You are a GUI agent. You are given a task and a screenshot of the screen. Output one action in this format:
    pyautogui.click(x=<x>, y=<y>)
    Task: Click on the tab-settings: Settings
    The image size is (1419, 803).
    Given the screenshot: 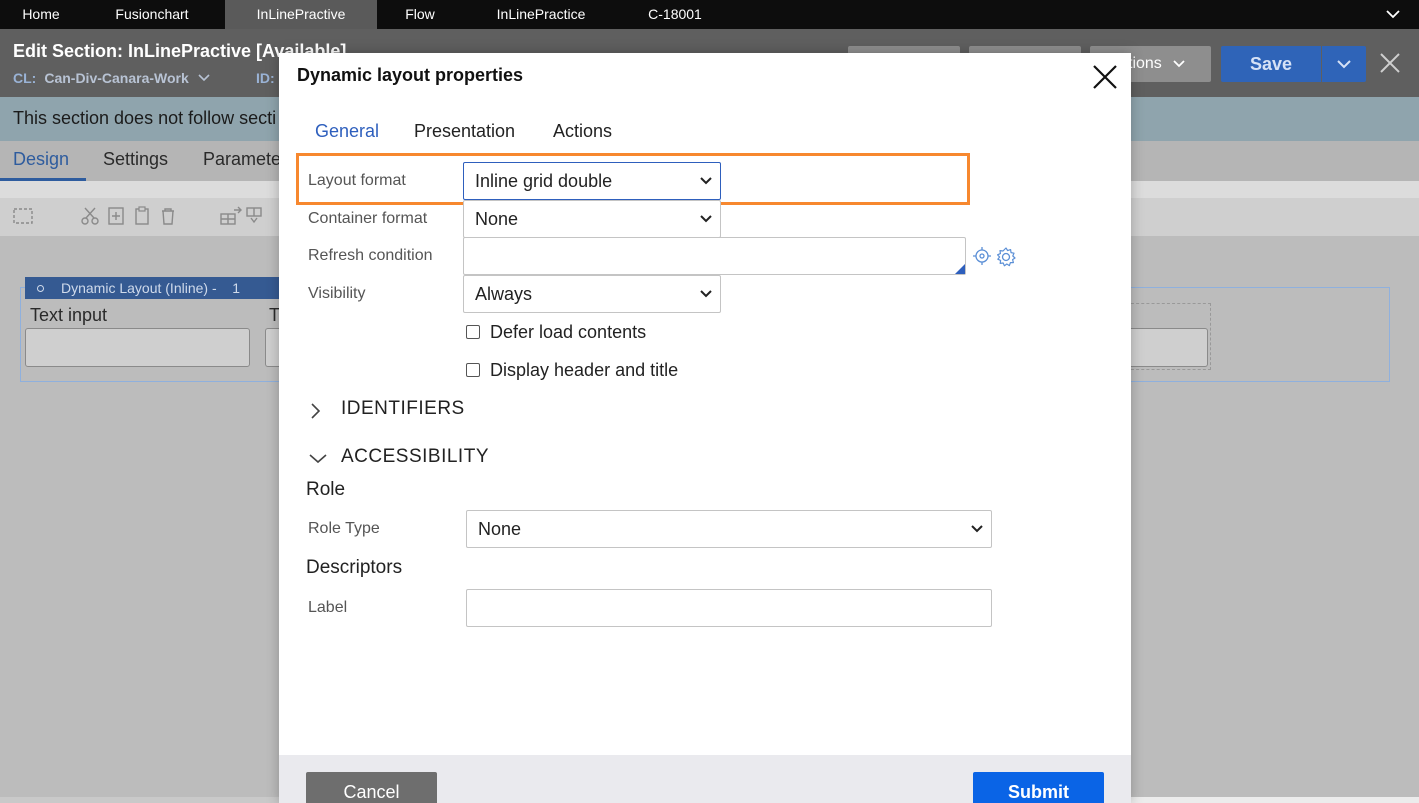 What is the action you would take?
    pyautogui.click(x=135, y=159)
    